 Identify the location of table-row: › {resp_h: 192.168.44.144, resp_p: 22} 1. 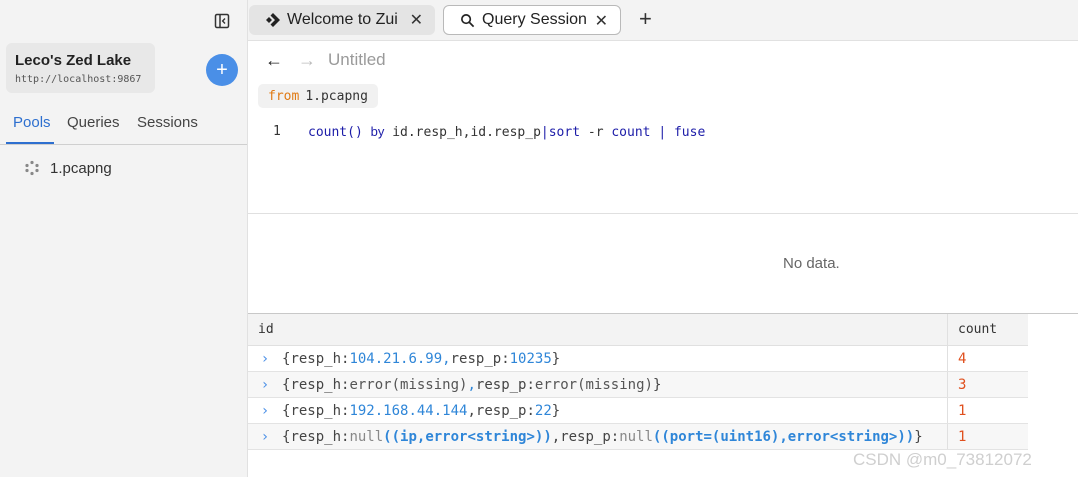
(638, 411).